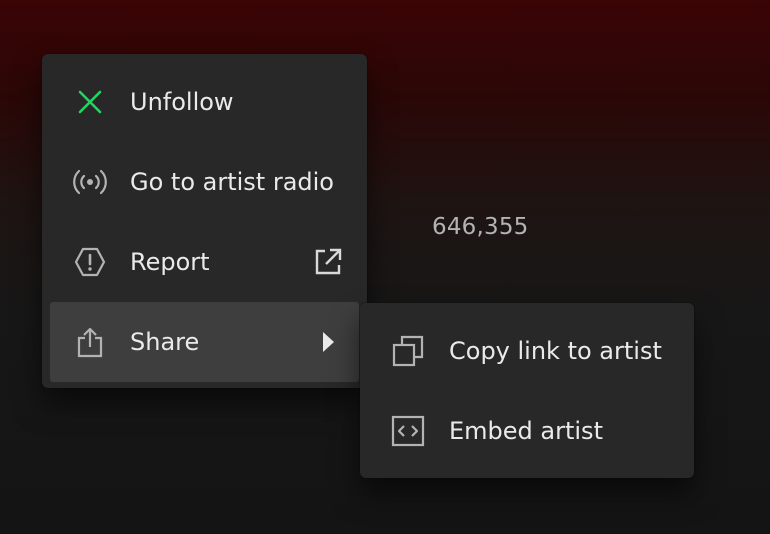 The image size is (770, 534). I want to click on submenu-item-label: Embed artist, so click(526, 431).